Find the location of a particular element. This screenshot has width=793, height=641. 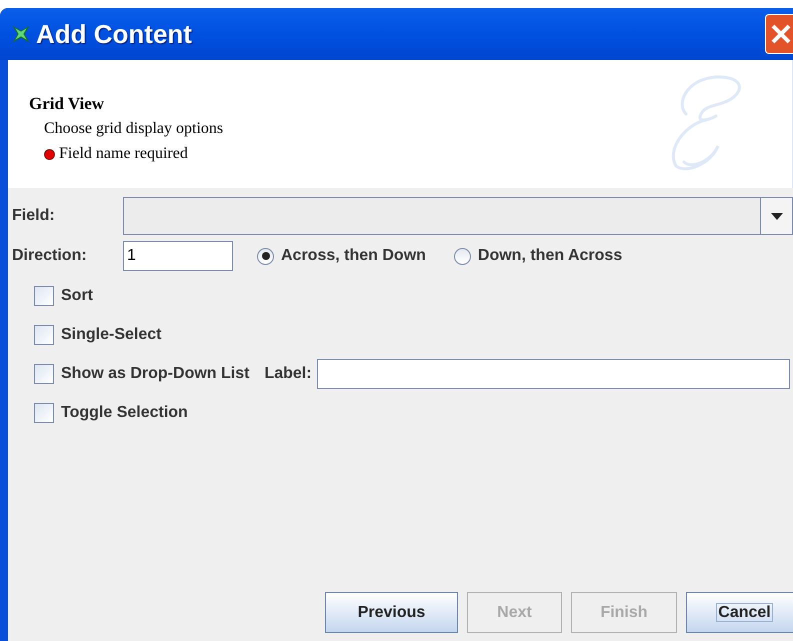

close-button is located at coordinates (779, 34).